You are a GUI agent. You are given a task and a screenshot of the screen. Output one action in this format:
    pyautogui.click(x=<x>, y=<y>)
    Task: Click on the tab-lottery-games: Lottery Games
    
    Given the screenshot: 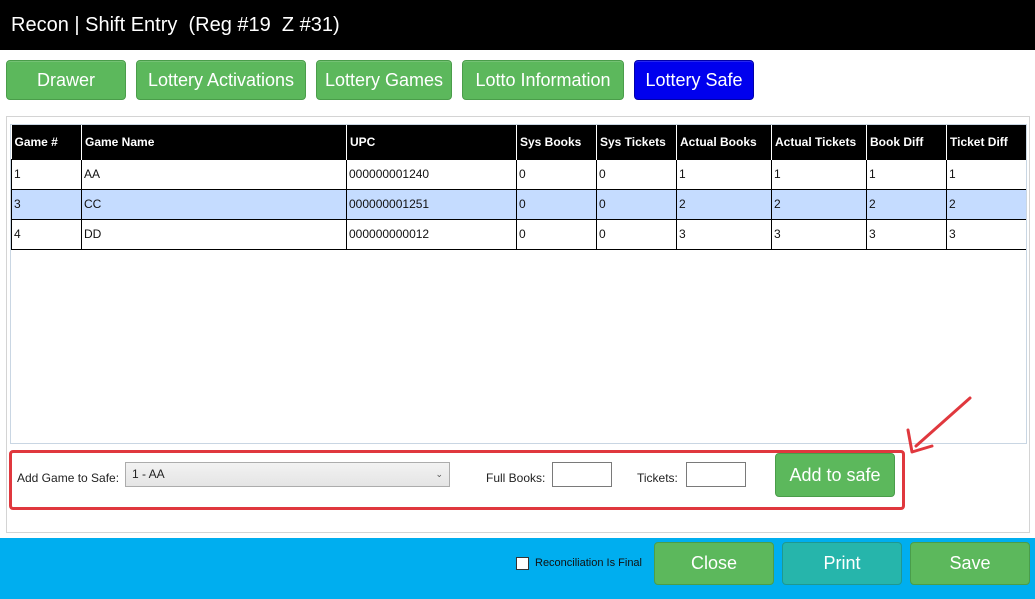 What is the action you would take?
    pyautogui.click(x=384, y=80)
    